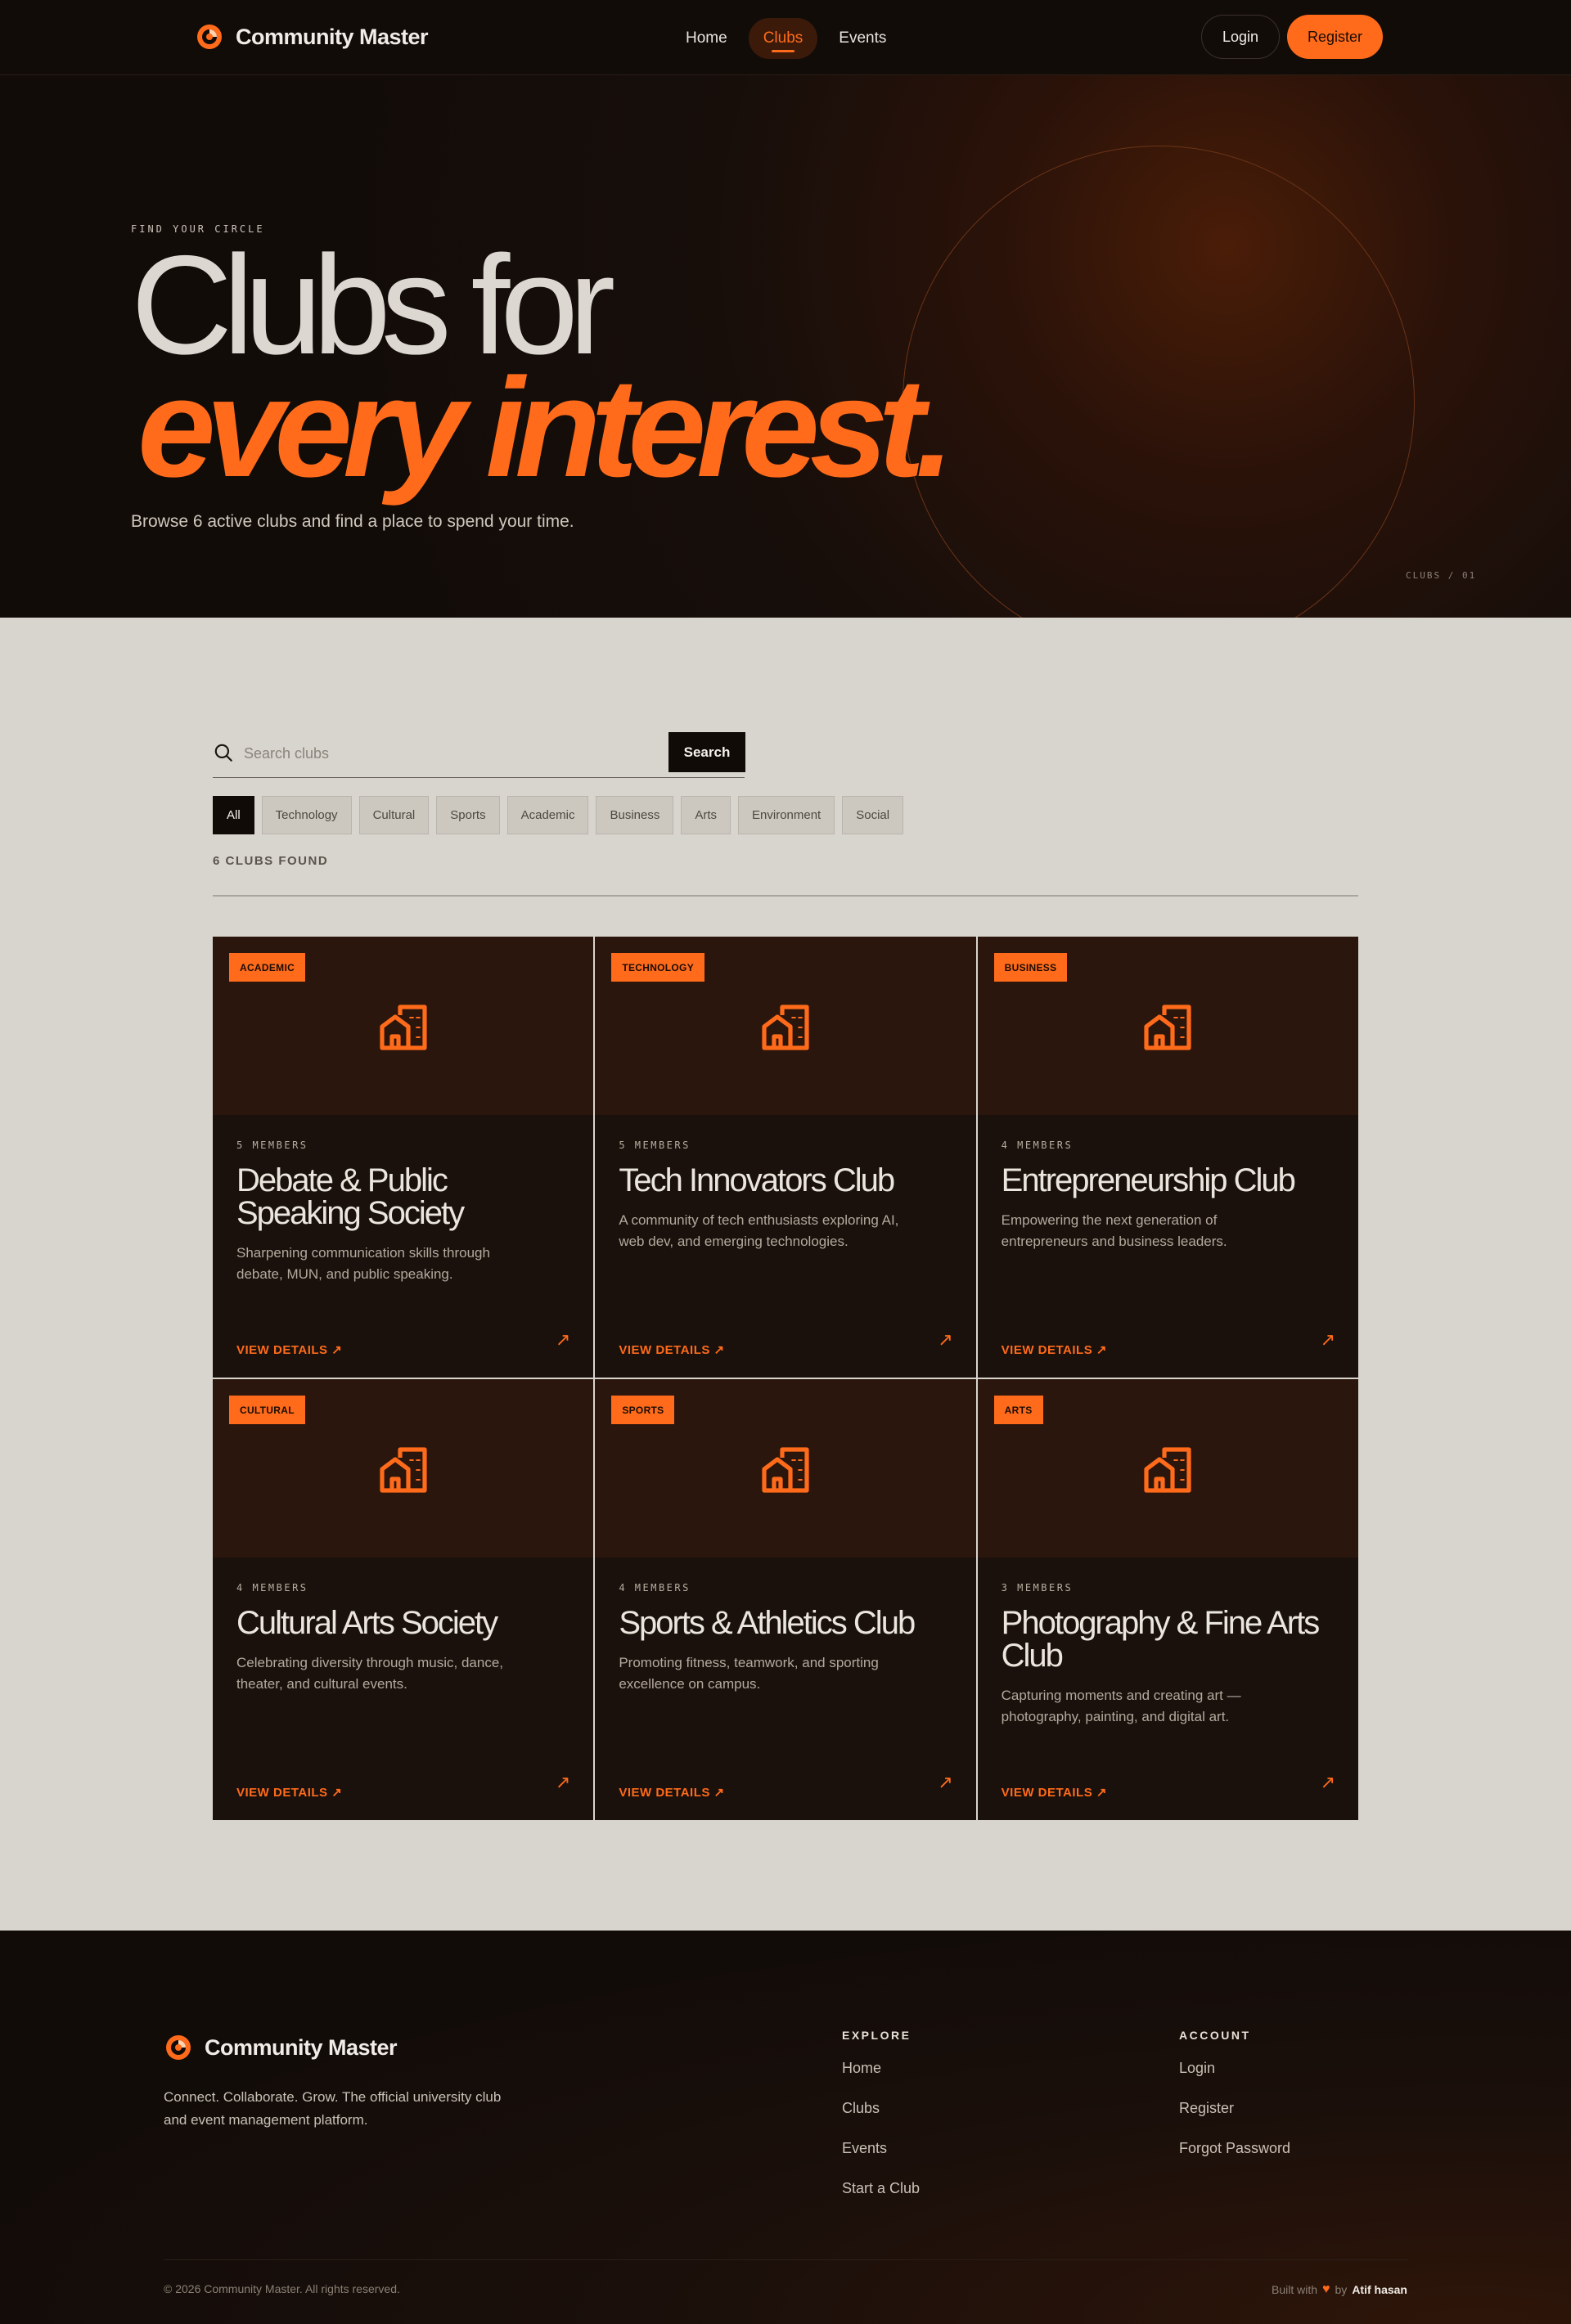  I want to click on nav-links: Home Clubs Events, so click(786, 38).